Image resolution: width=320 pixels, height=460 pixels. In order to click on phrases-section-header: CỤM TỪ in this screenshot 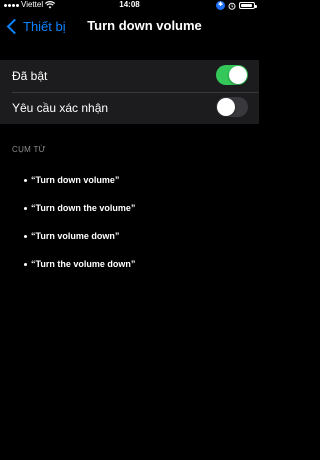, I will do `click(29, 149)`.